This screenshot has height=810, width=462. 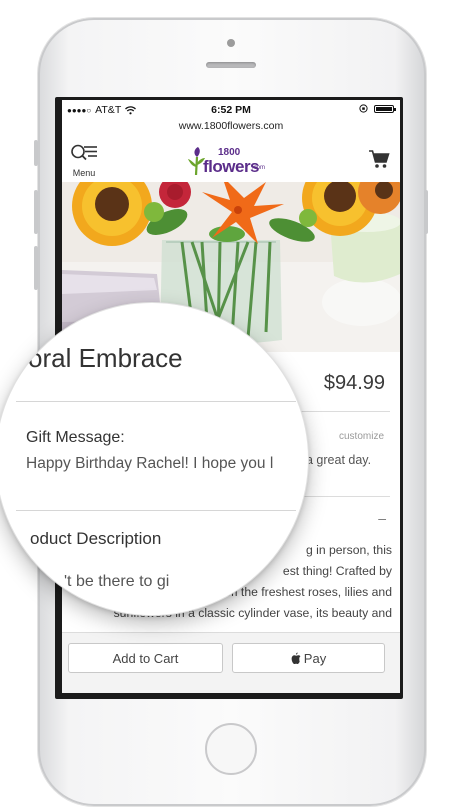 I want to click on search-menu-icon, so click(x=84, y=152).